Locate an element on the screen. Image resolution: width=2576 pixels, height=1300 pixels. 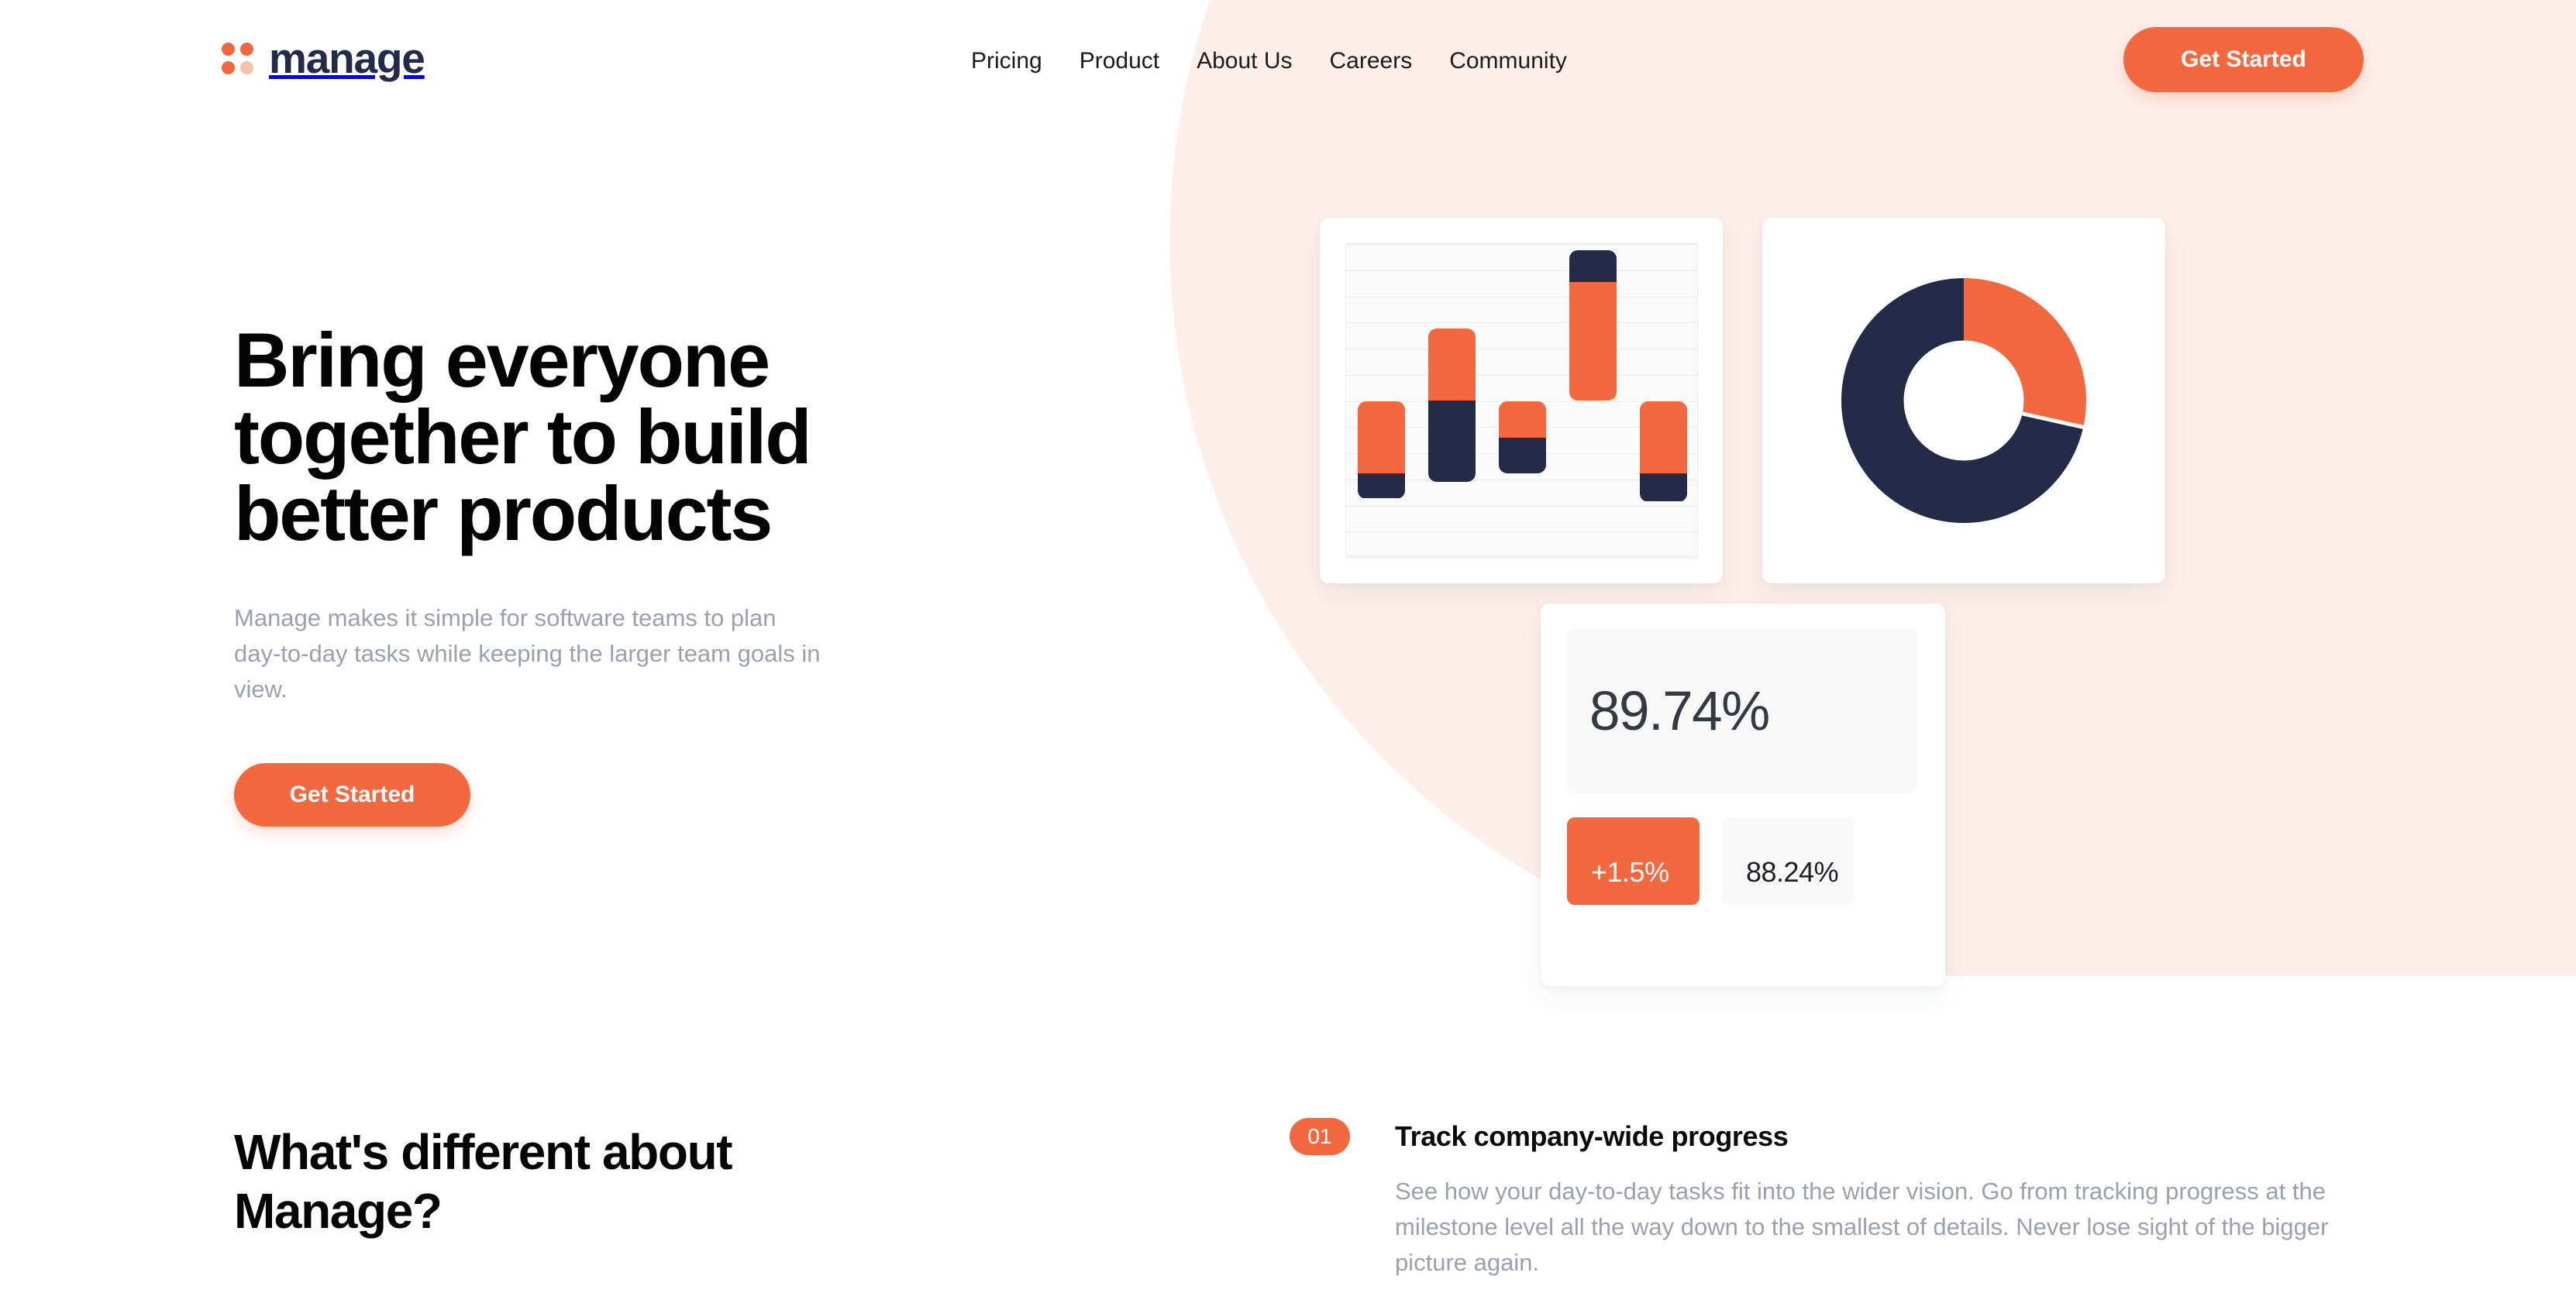
bar-chart-plot-area is located at coordinates (1521, 401).